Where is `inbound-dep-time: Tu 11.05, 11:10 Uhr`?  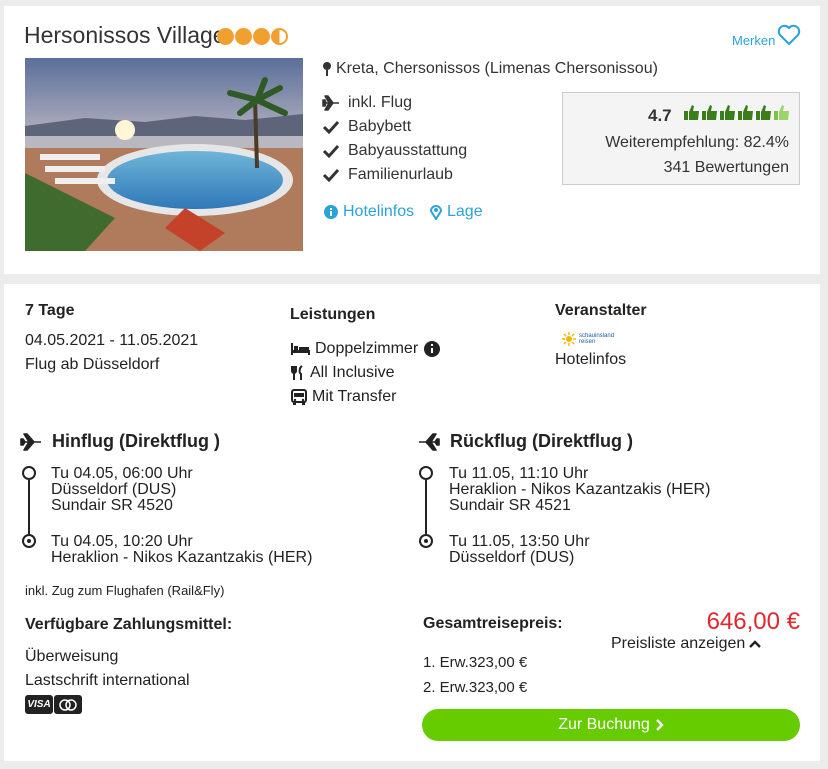
inbound-dep-time: Tu 11.05, 11:10 Uhr is located at coordinates (519, 473).